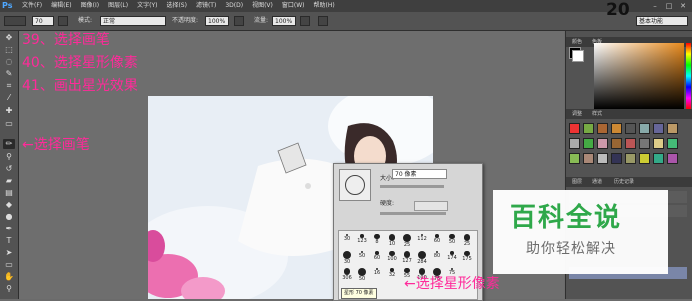 The height and width of the screenshot is (301, 692). What do you see at coordinates (90, 6) in the screenshot?
I see `menu-item: 图像(I)` at bounding box center [90, 6].